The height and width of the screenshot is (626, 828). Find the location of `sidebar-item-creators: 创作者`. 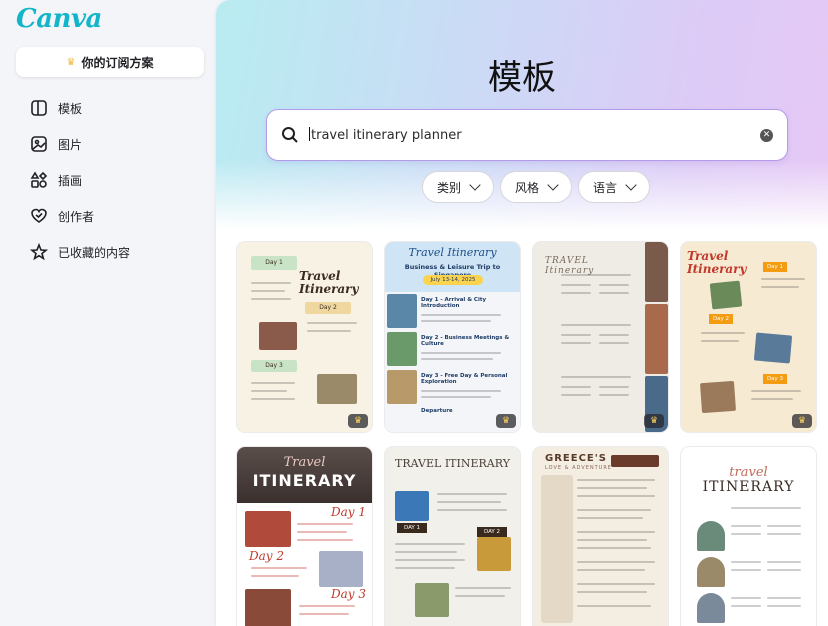

sidebar-item-creators: 创作者 is located at coordinates (120, 216).